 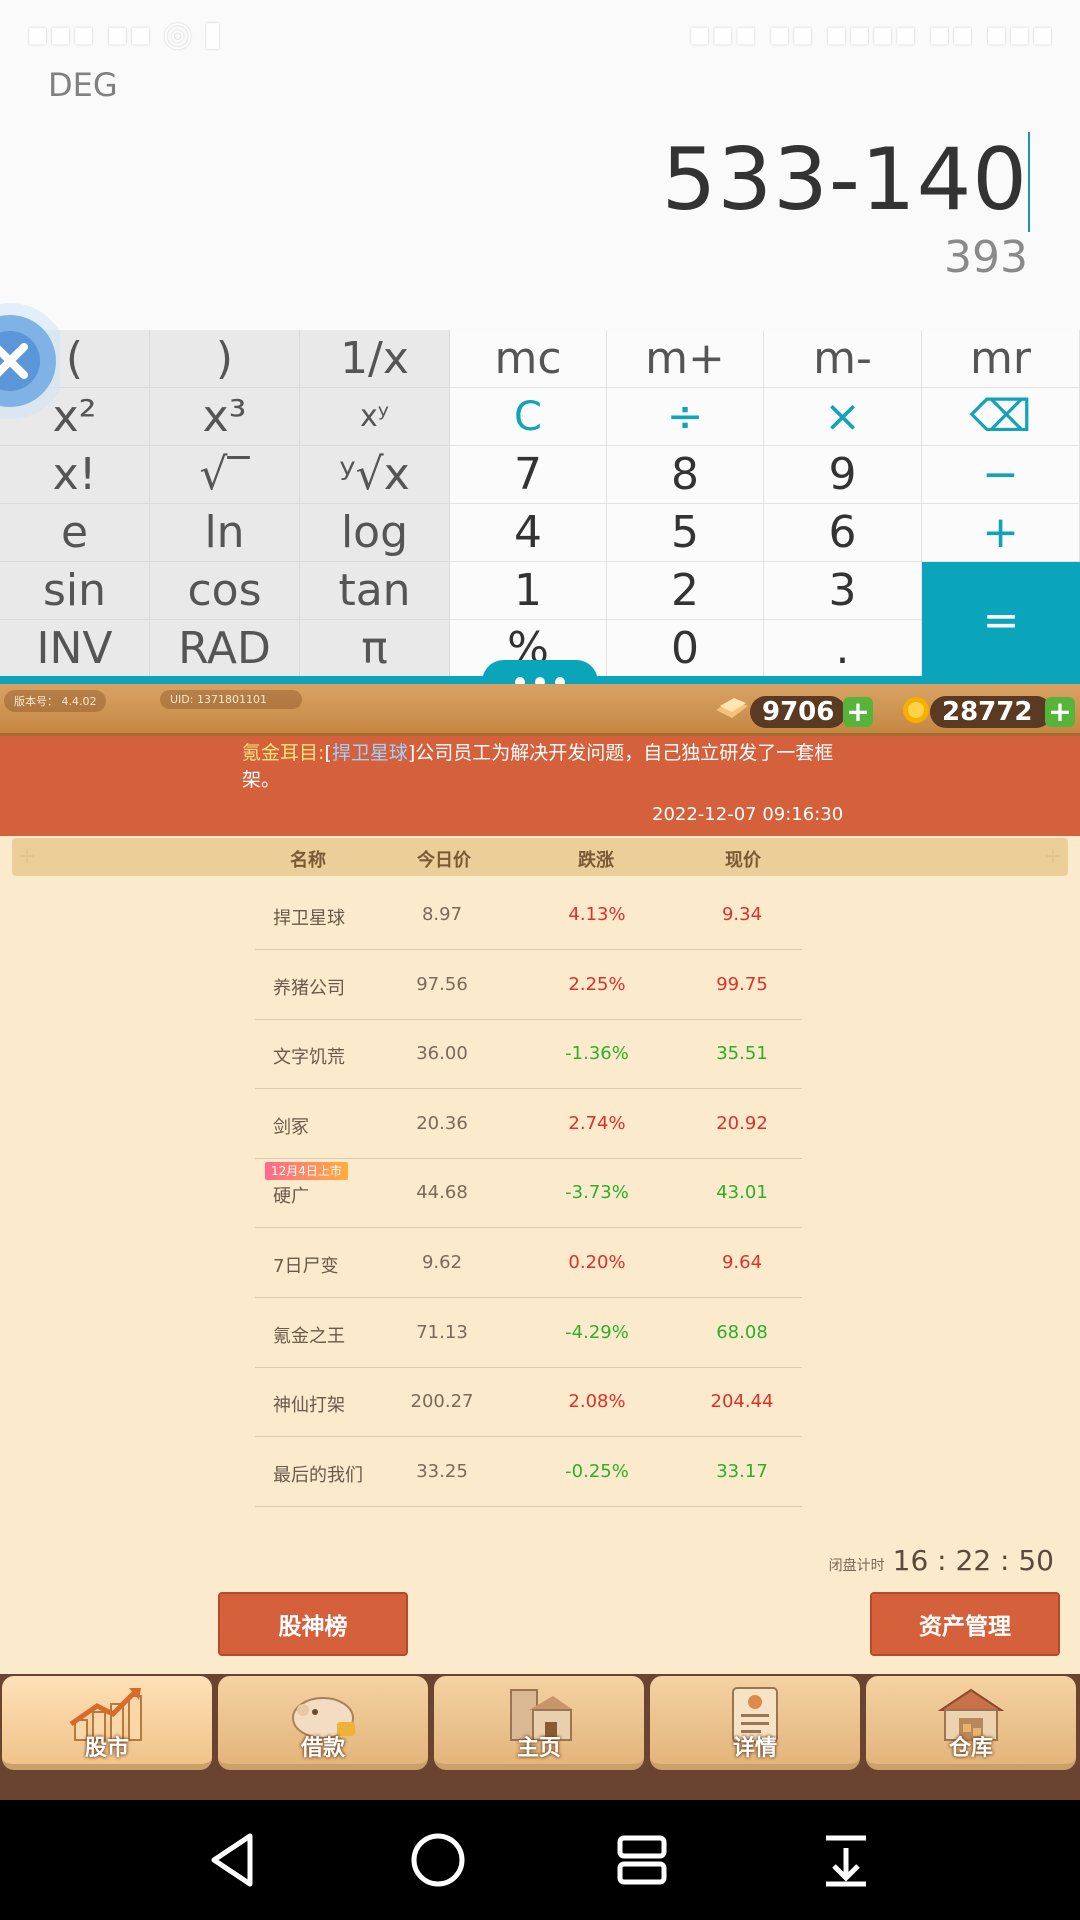 What do you see at coordinates (732, 708) in the screenshot?
I see `gold-bar-icon` at bounding box center [732, 708].